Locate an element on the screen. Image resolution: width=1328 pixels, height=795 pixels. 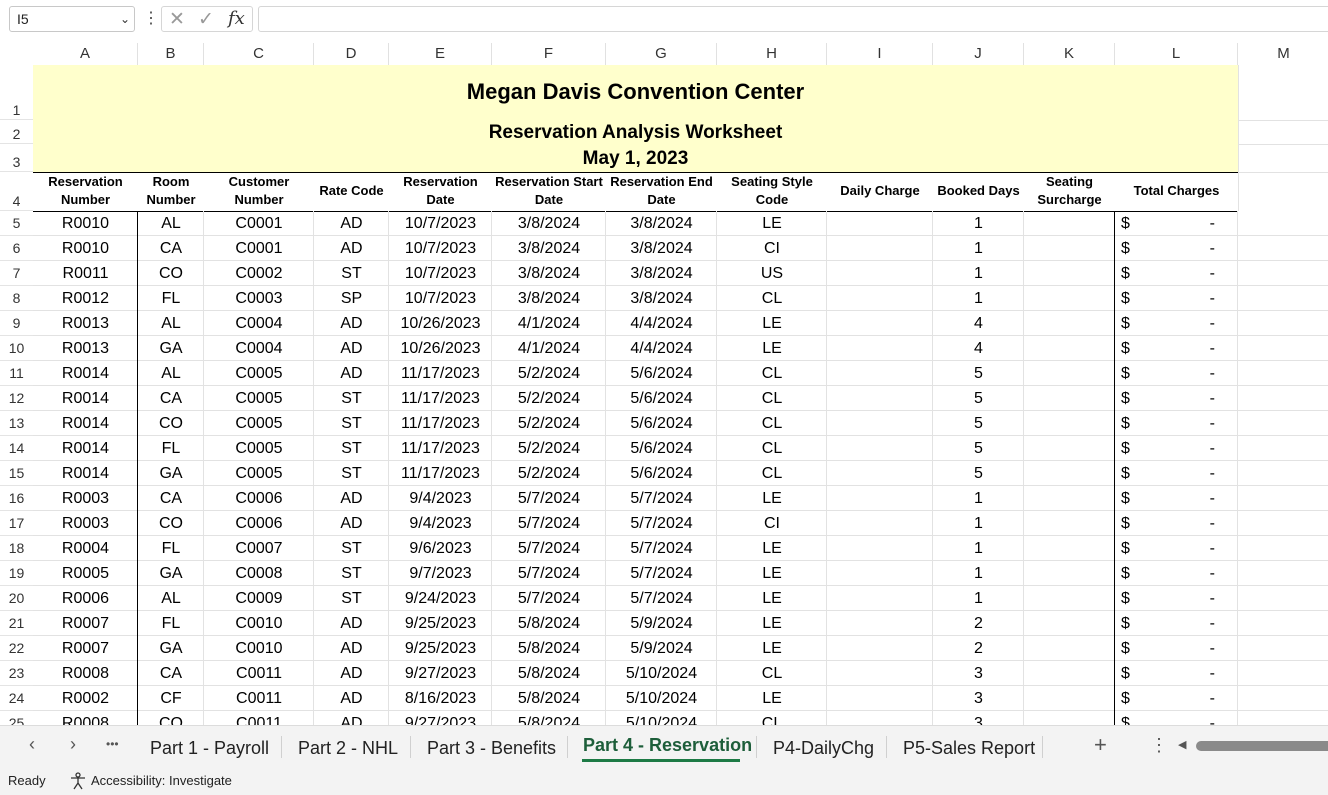
select-all-corner is located at coordinates (16, 54).